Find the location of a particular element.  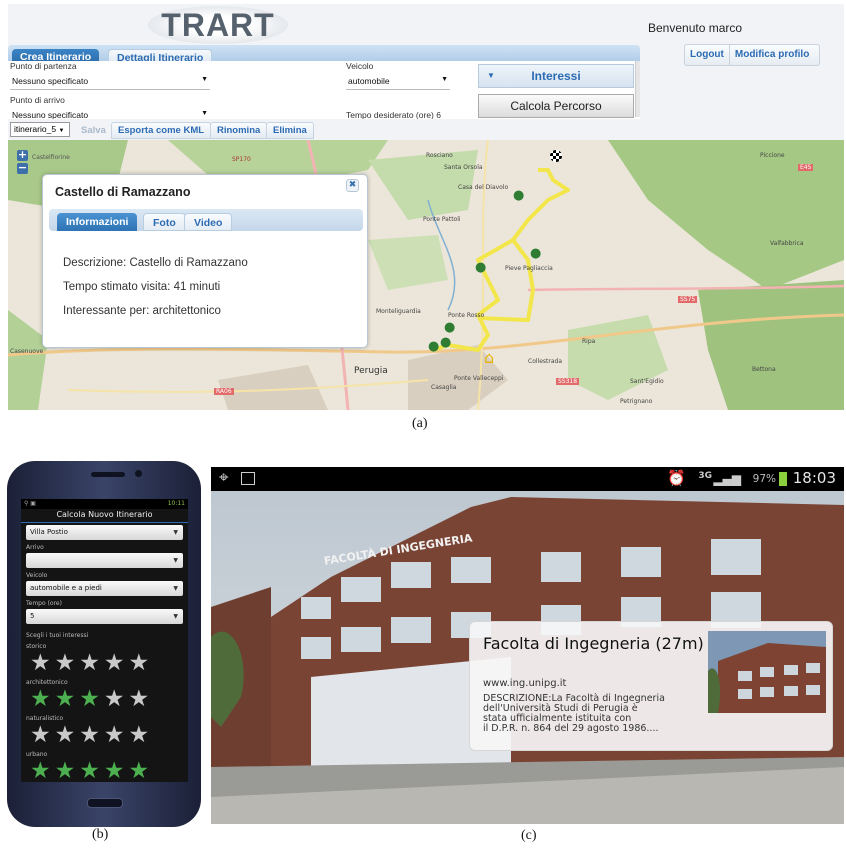

logout-button: Logout is located at coordinates (707, 55).